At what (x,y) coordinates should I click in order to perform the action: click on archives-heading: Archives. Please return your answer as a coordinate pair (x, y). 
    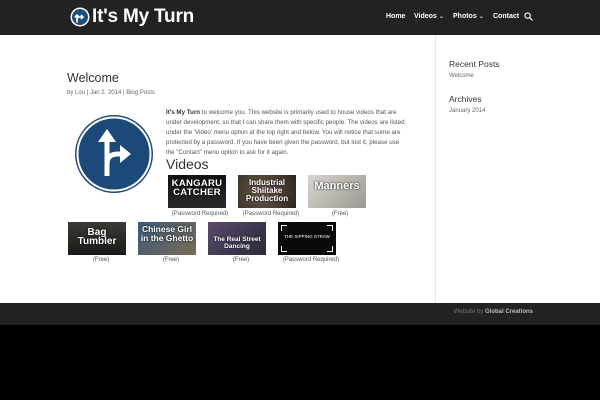
    Looking at the image, I should click on (465, 99).